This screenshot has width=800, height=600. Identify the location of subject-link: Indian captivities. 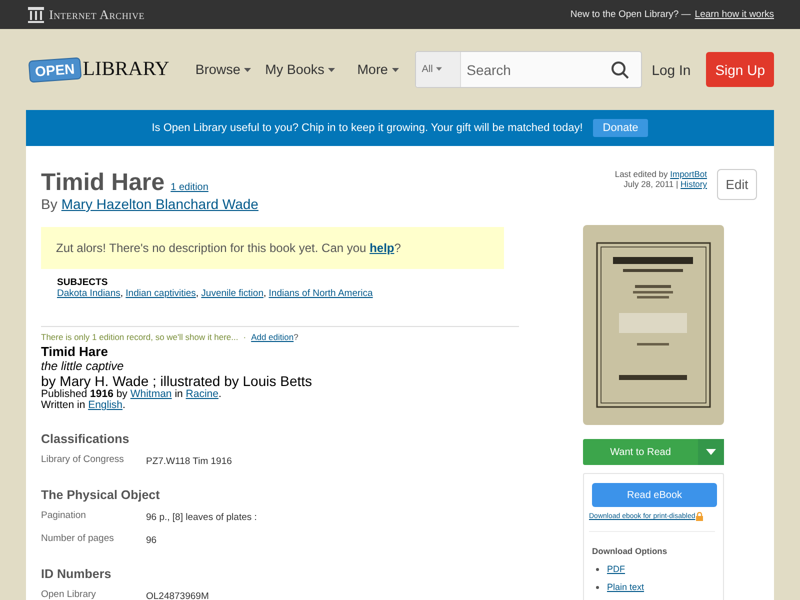
(161, 293).